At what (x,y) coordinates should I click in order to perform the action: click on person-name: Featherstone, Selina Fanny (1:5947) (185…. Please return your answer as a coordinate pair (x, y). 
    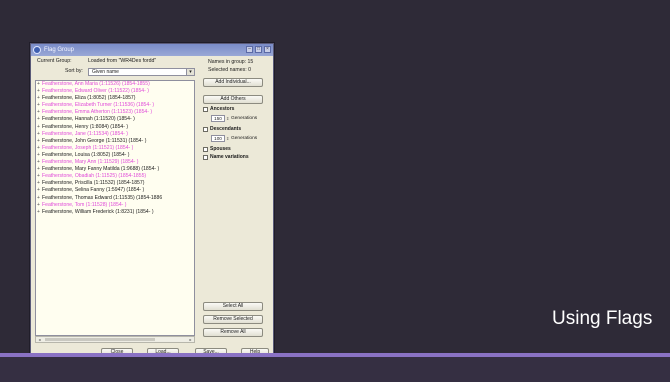
    Looking at the image, I should click on (93, 190).